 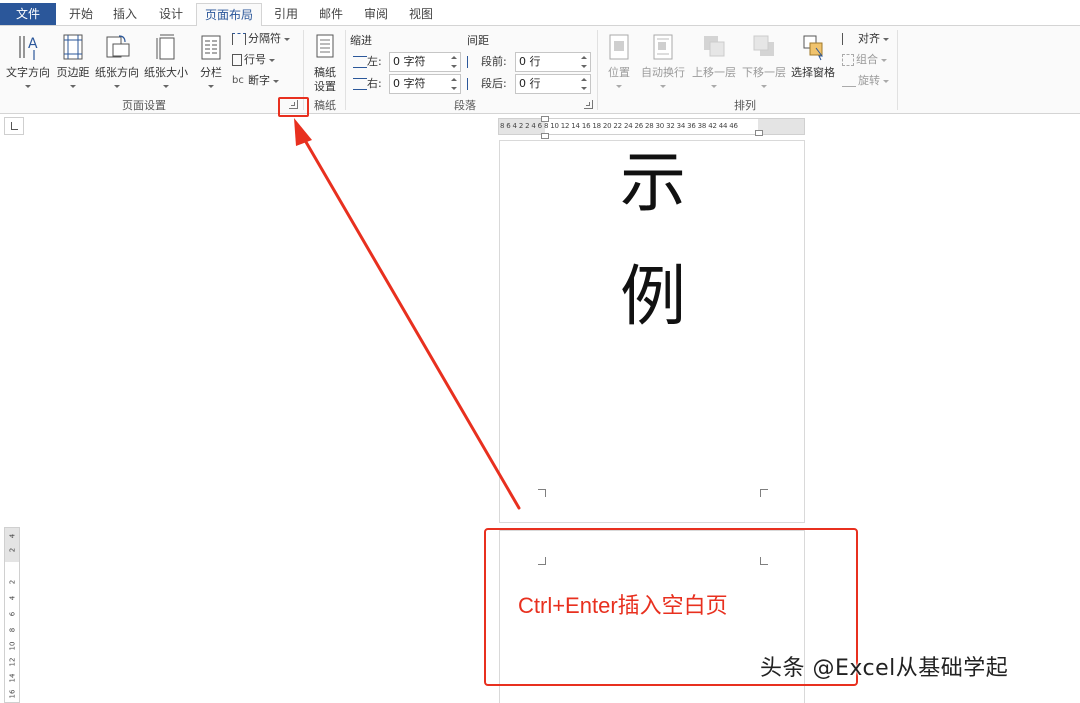 I want to click on indent-left-value: 0 字符, so click(x=409, y=61).